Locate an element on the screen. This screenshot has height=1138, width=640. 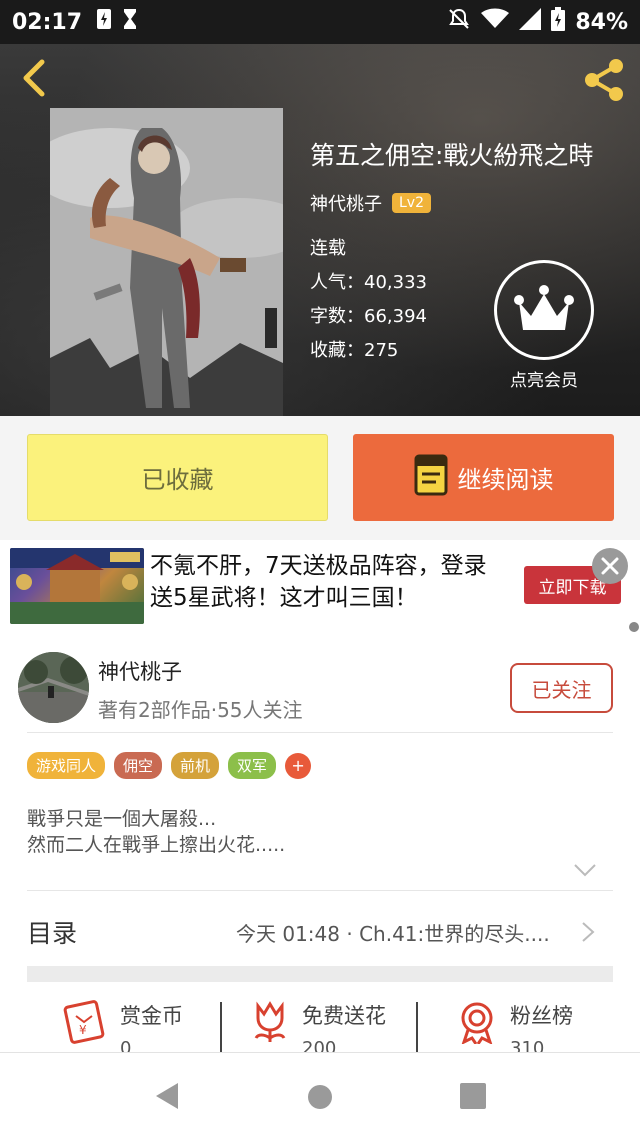
chevron-down-icon is located at coordinates (585, 870).